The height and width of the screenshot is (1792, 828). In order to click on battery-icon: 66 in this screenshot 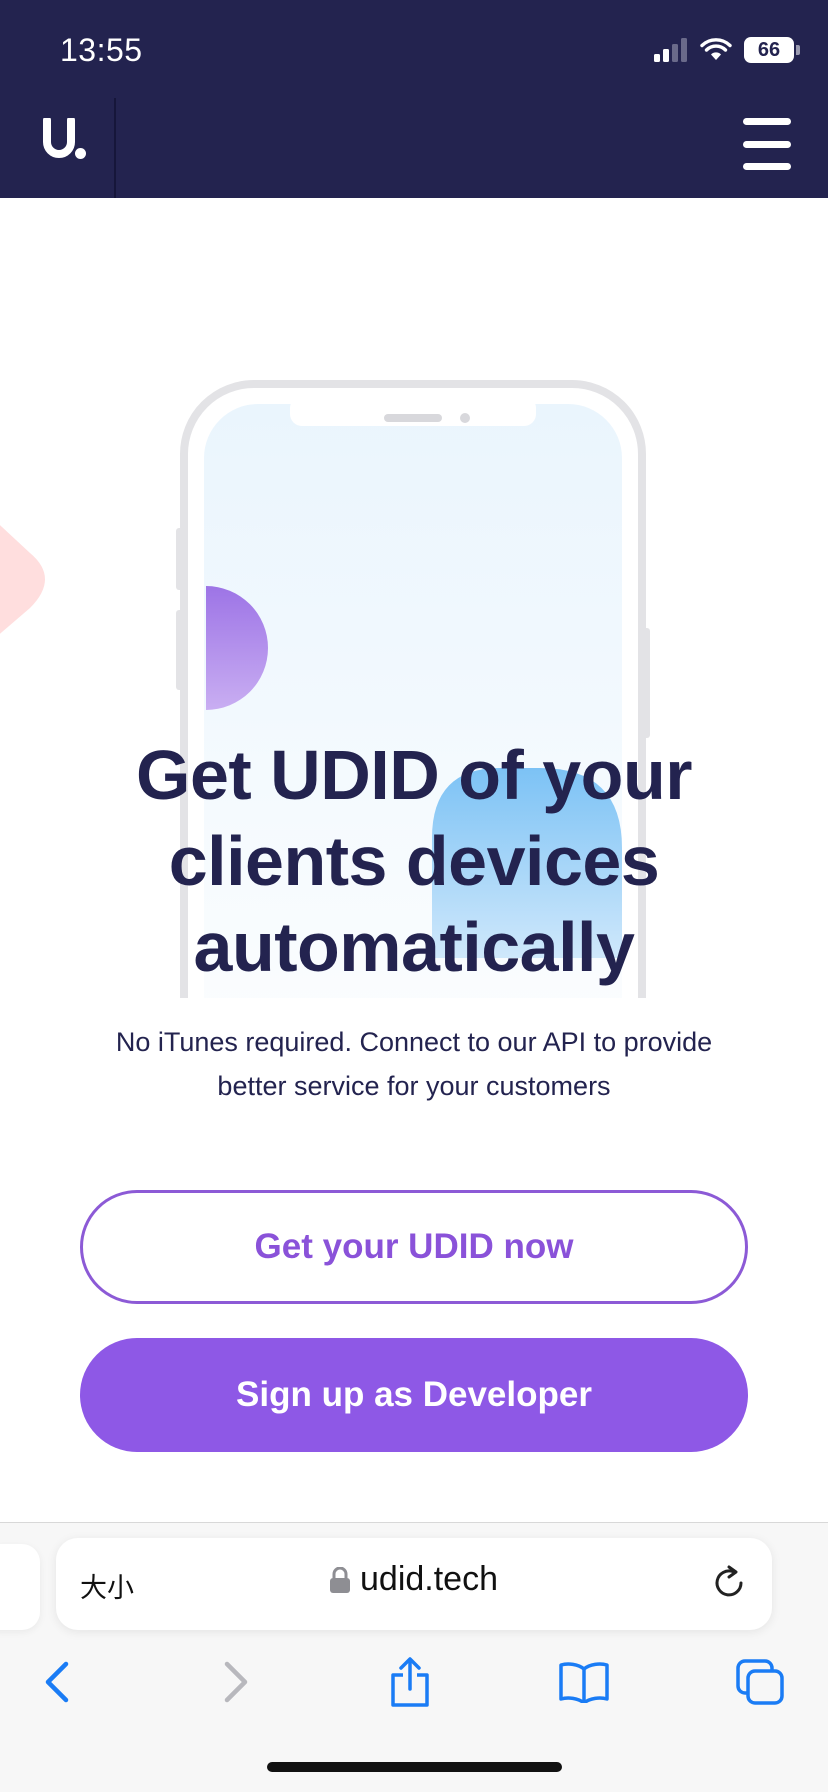, I will do `click(772, 50)`.